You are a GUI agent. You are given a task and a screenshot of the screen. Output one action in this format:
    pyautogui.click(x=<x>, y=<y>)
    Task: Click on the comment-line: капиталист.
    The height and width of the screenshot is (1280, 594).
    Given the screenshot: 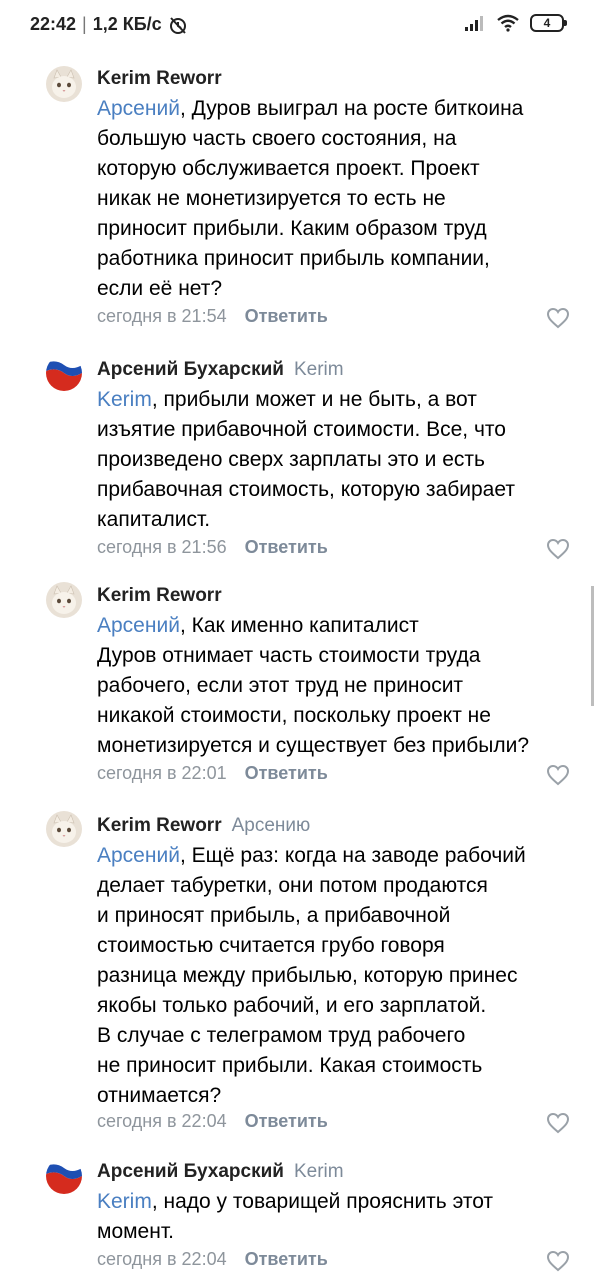 What is the action you would take?
    pyautogui.click(x=154, y=519)
    